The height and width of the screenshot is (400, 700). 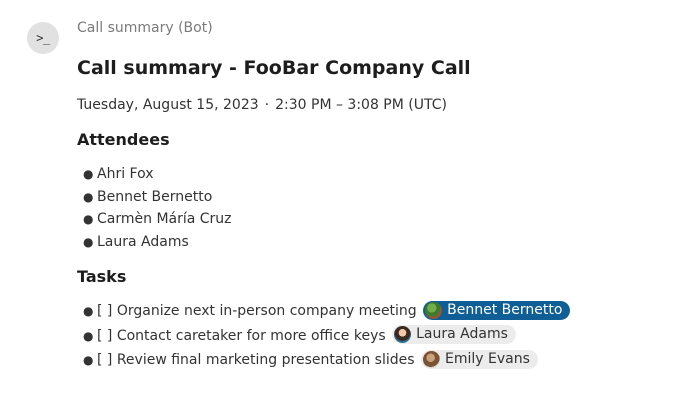 What do you see at coordinates (361, 105) in the screenshot?
I see `call-time-range: 2:30 PM – 3:08 PM (UTC)` at bounding box center [361, 105].